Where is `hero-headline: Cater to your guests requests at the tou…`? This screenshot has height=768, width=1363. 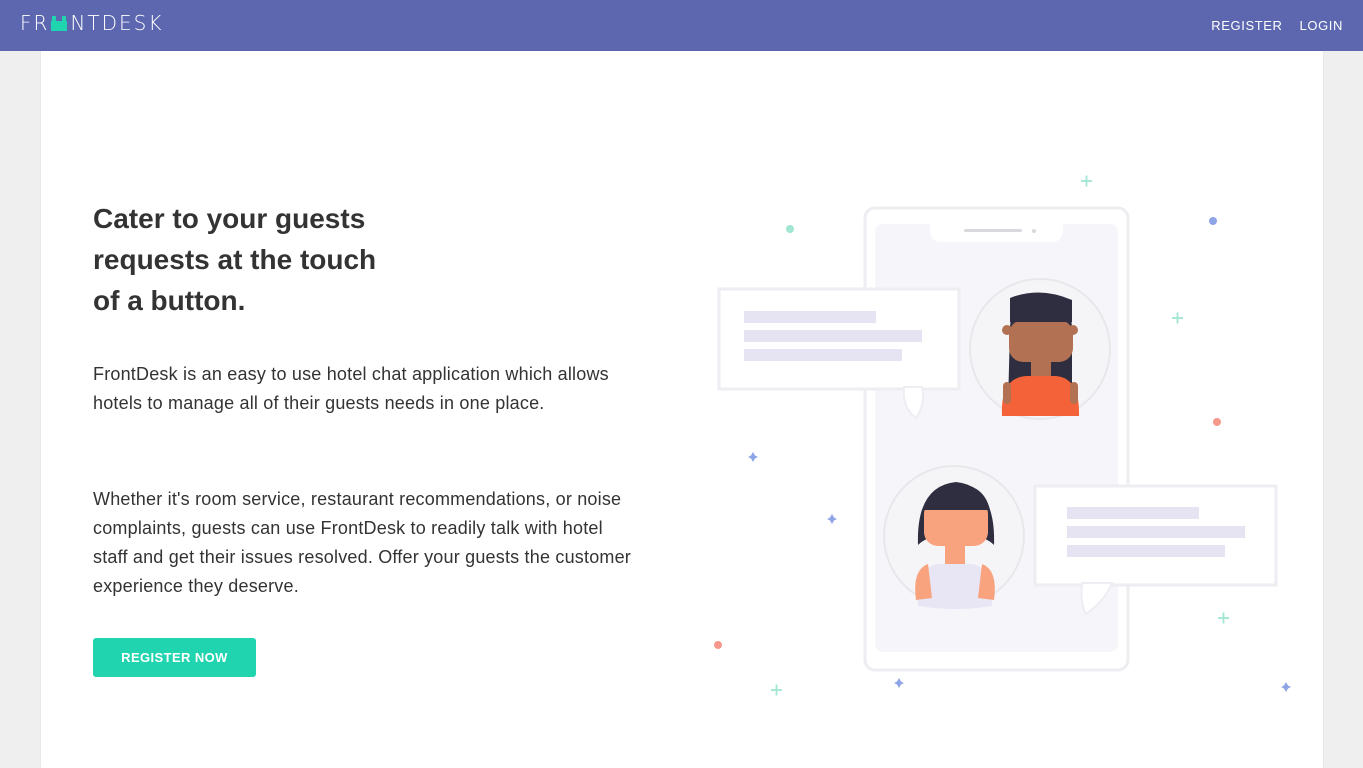 hero-headline: Cater to your guests requests at the tou… is located at coordinates (253, 259).